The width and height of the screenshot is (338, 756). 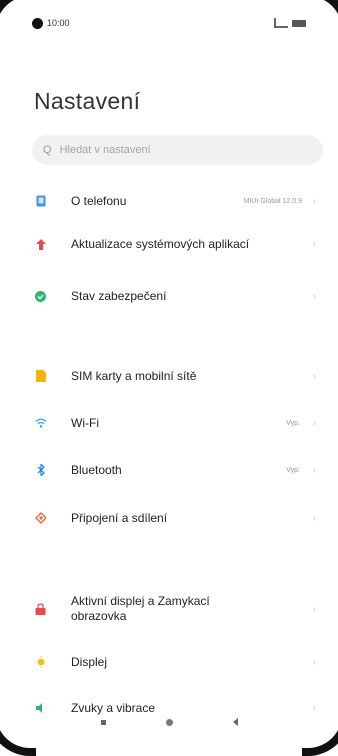 What do you see at coordinates (119, 296) in the screenshot?
I see `settings-item-label: Stav zabezpečení` at bounding box center [119, 296].